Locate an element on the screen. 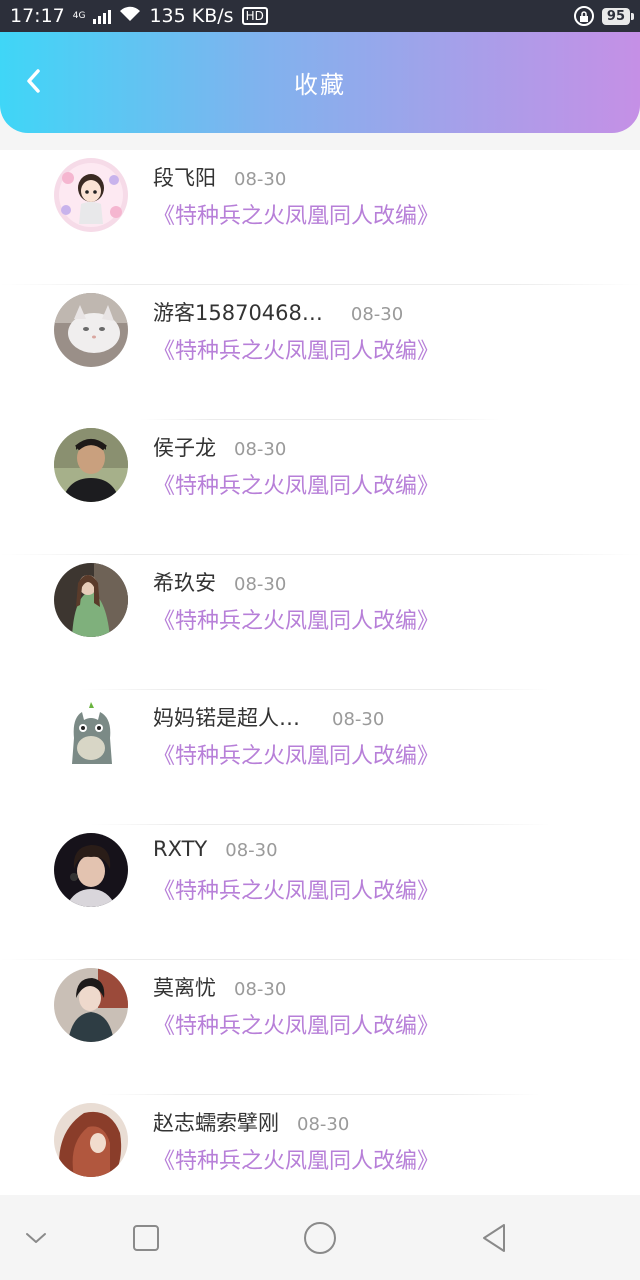 The height and width of the screenshot is (1280, 640). wifi-icon is located at coordinates (130, 16).